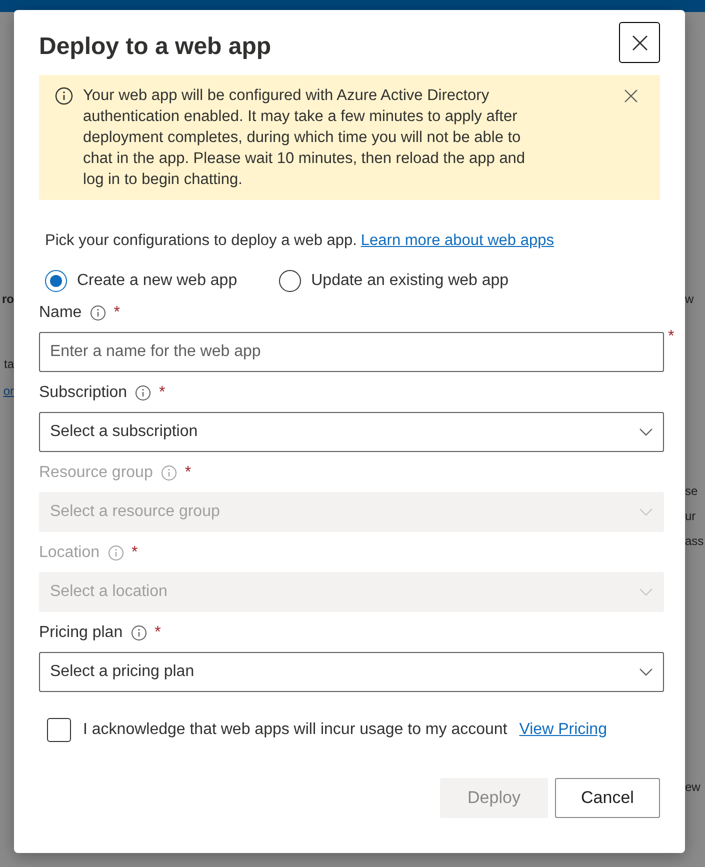  I want to click on view-pricing-link: View Pricing, so click(563, 730).